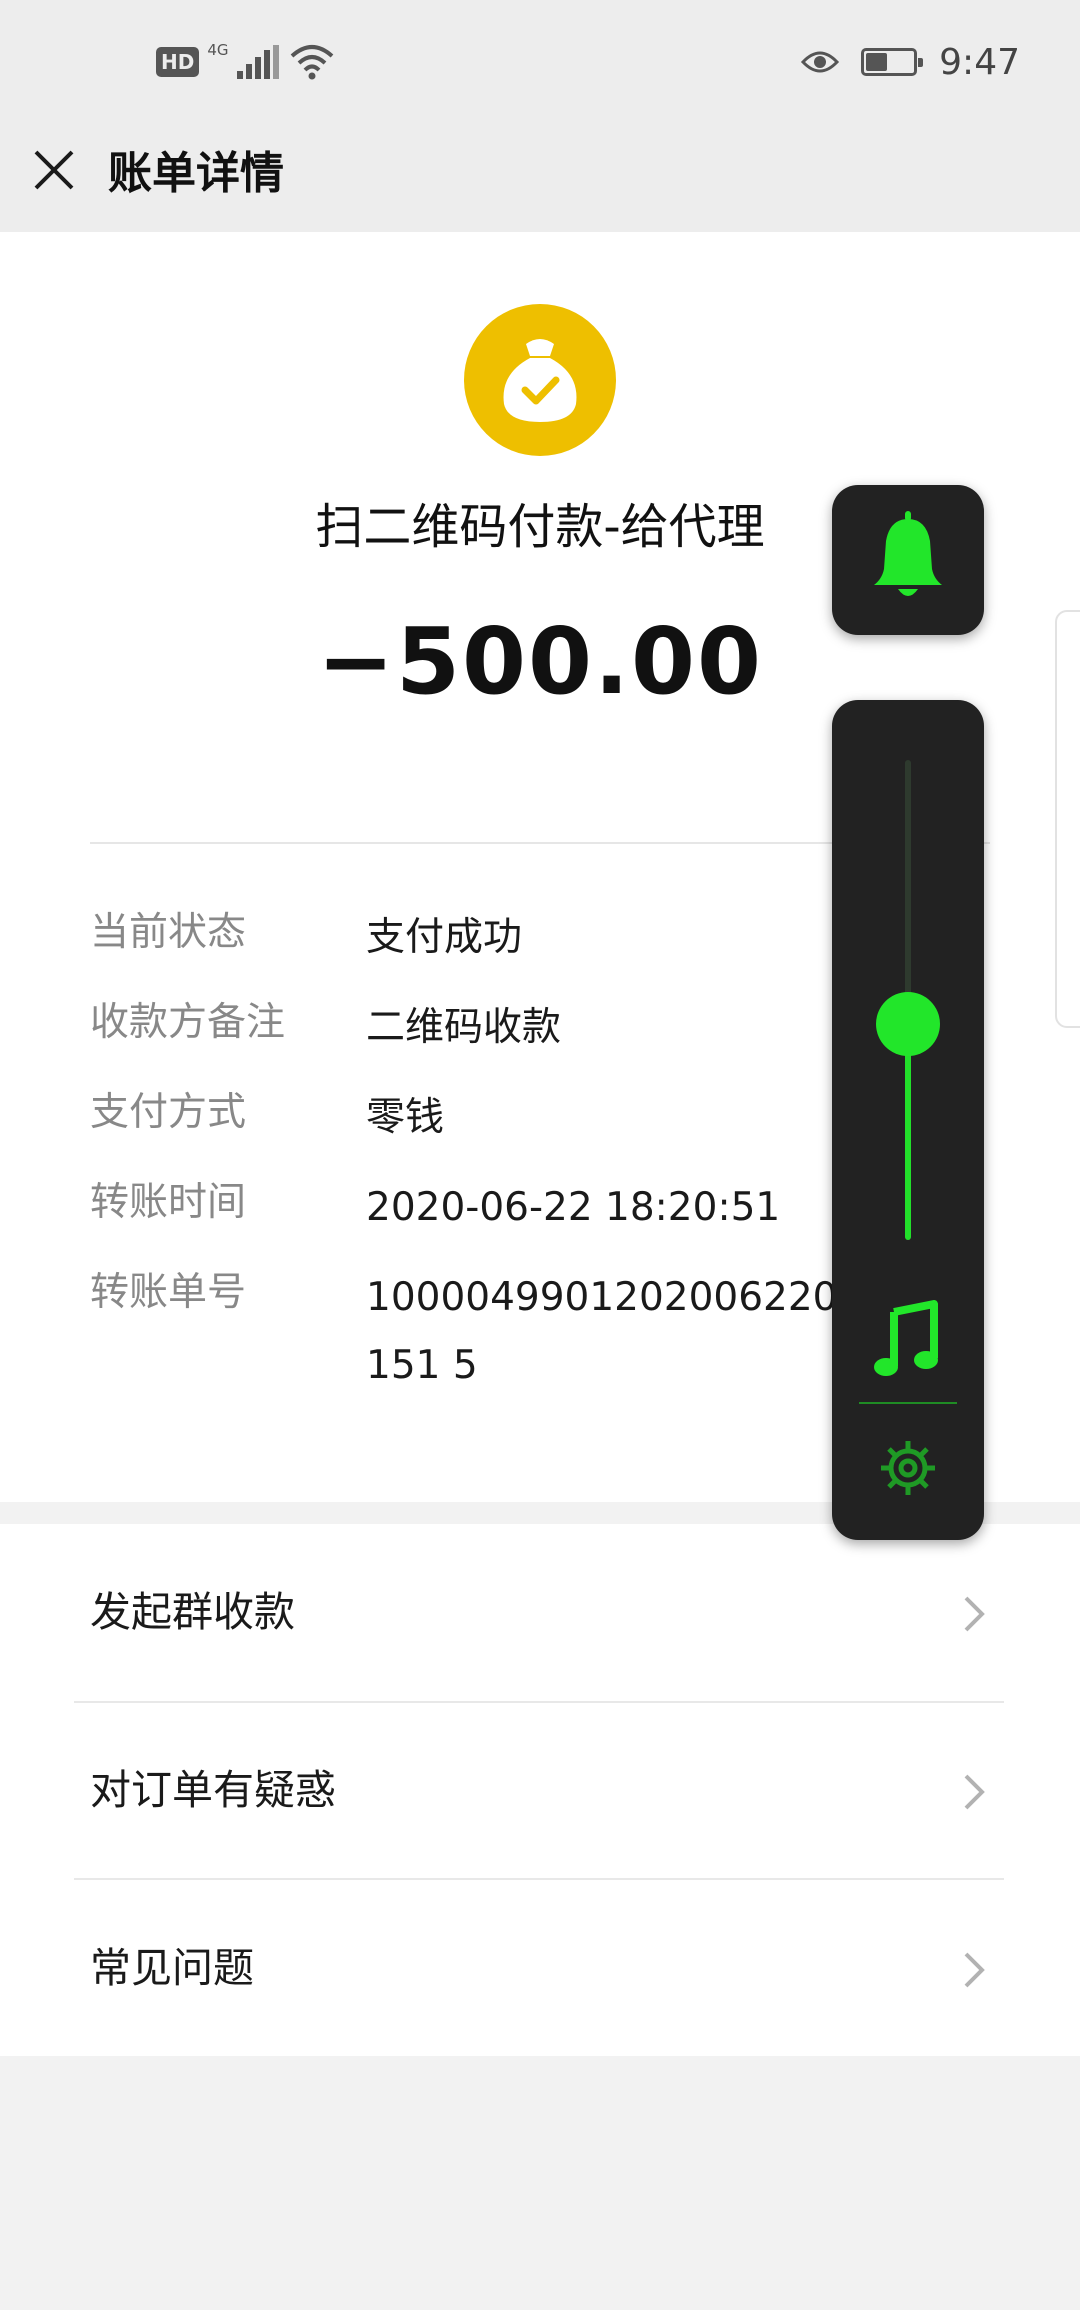 Image resolution: width=1080 pixels, height=2310 pixels. I want to click on menu-item-label: 对订单有疑惑, so click(213, 1790).